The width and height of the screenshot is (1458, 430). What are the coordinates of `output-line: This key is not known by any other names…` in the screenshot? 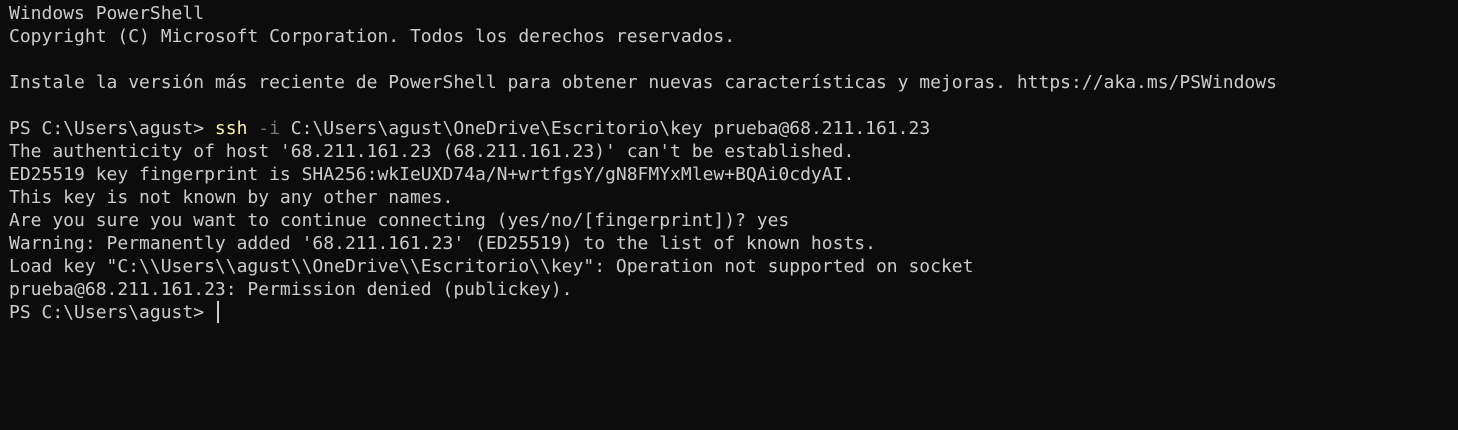 It's located at (231, 197).